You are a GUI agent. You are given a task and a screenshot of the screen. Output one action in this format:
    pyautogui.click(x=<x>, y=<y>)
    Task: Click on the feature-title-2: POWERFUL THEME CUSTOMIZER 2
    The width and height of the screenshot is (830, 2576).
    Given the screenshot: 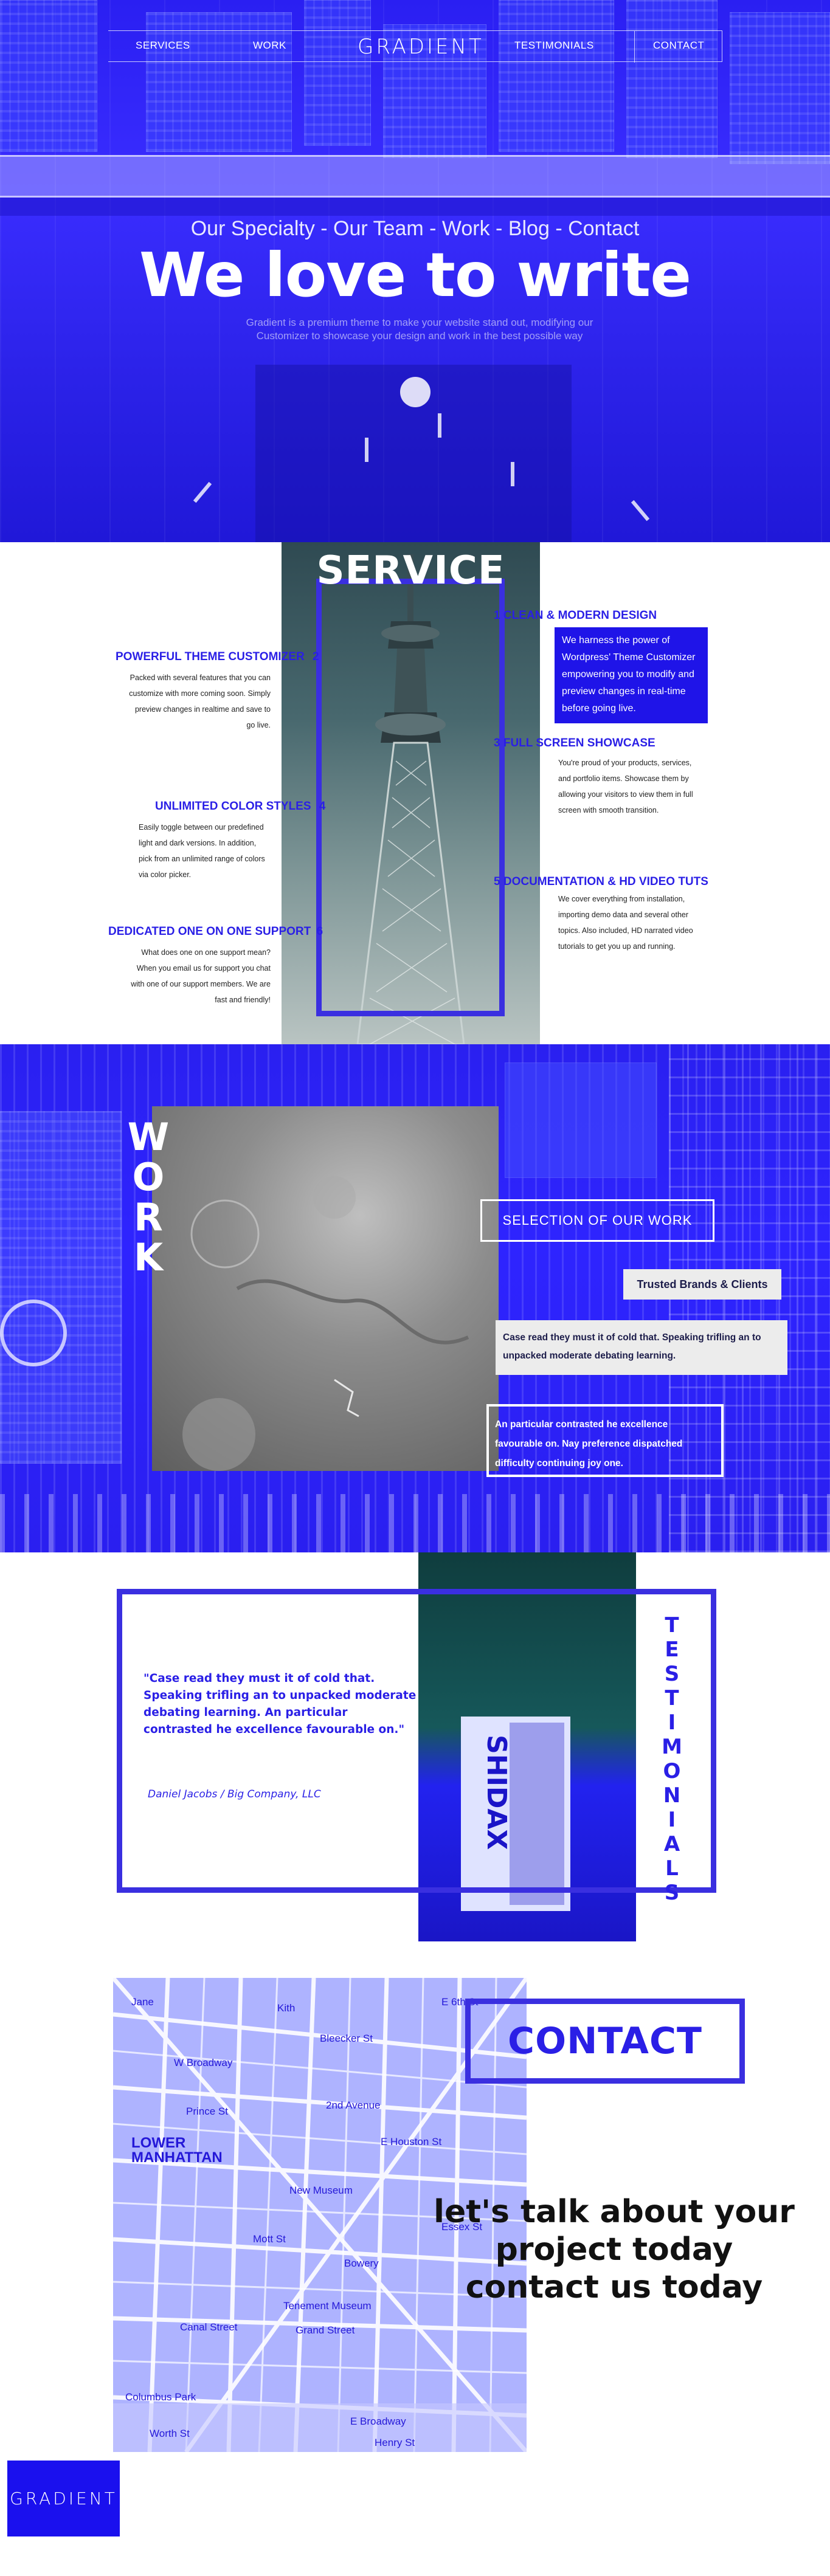 What is the action you would take?
    pyautogui.click(x=217, y=657)
    